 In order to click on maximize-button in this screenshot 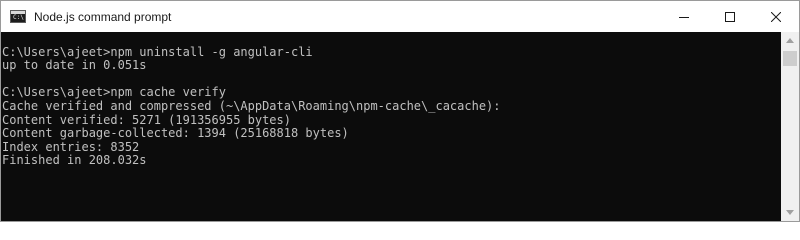, I will do `click(730, 16)`.